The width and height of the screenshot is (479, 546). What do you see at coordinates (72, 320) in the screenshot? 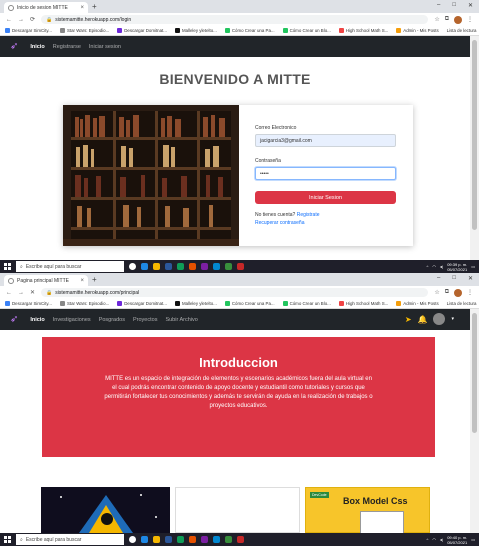
I see `nav-investigaciones: Investigaciones` at bounding box center [72, 320].